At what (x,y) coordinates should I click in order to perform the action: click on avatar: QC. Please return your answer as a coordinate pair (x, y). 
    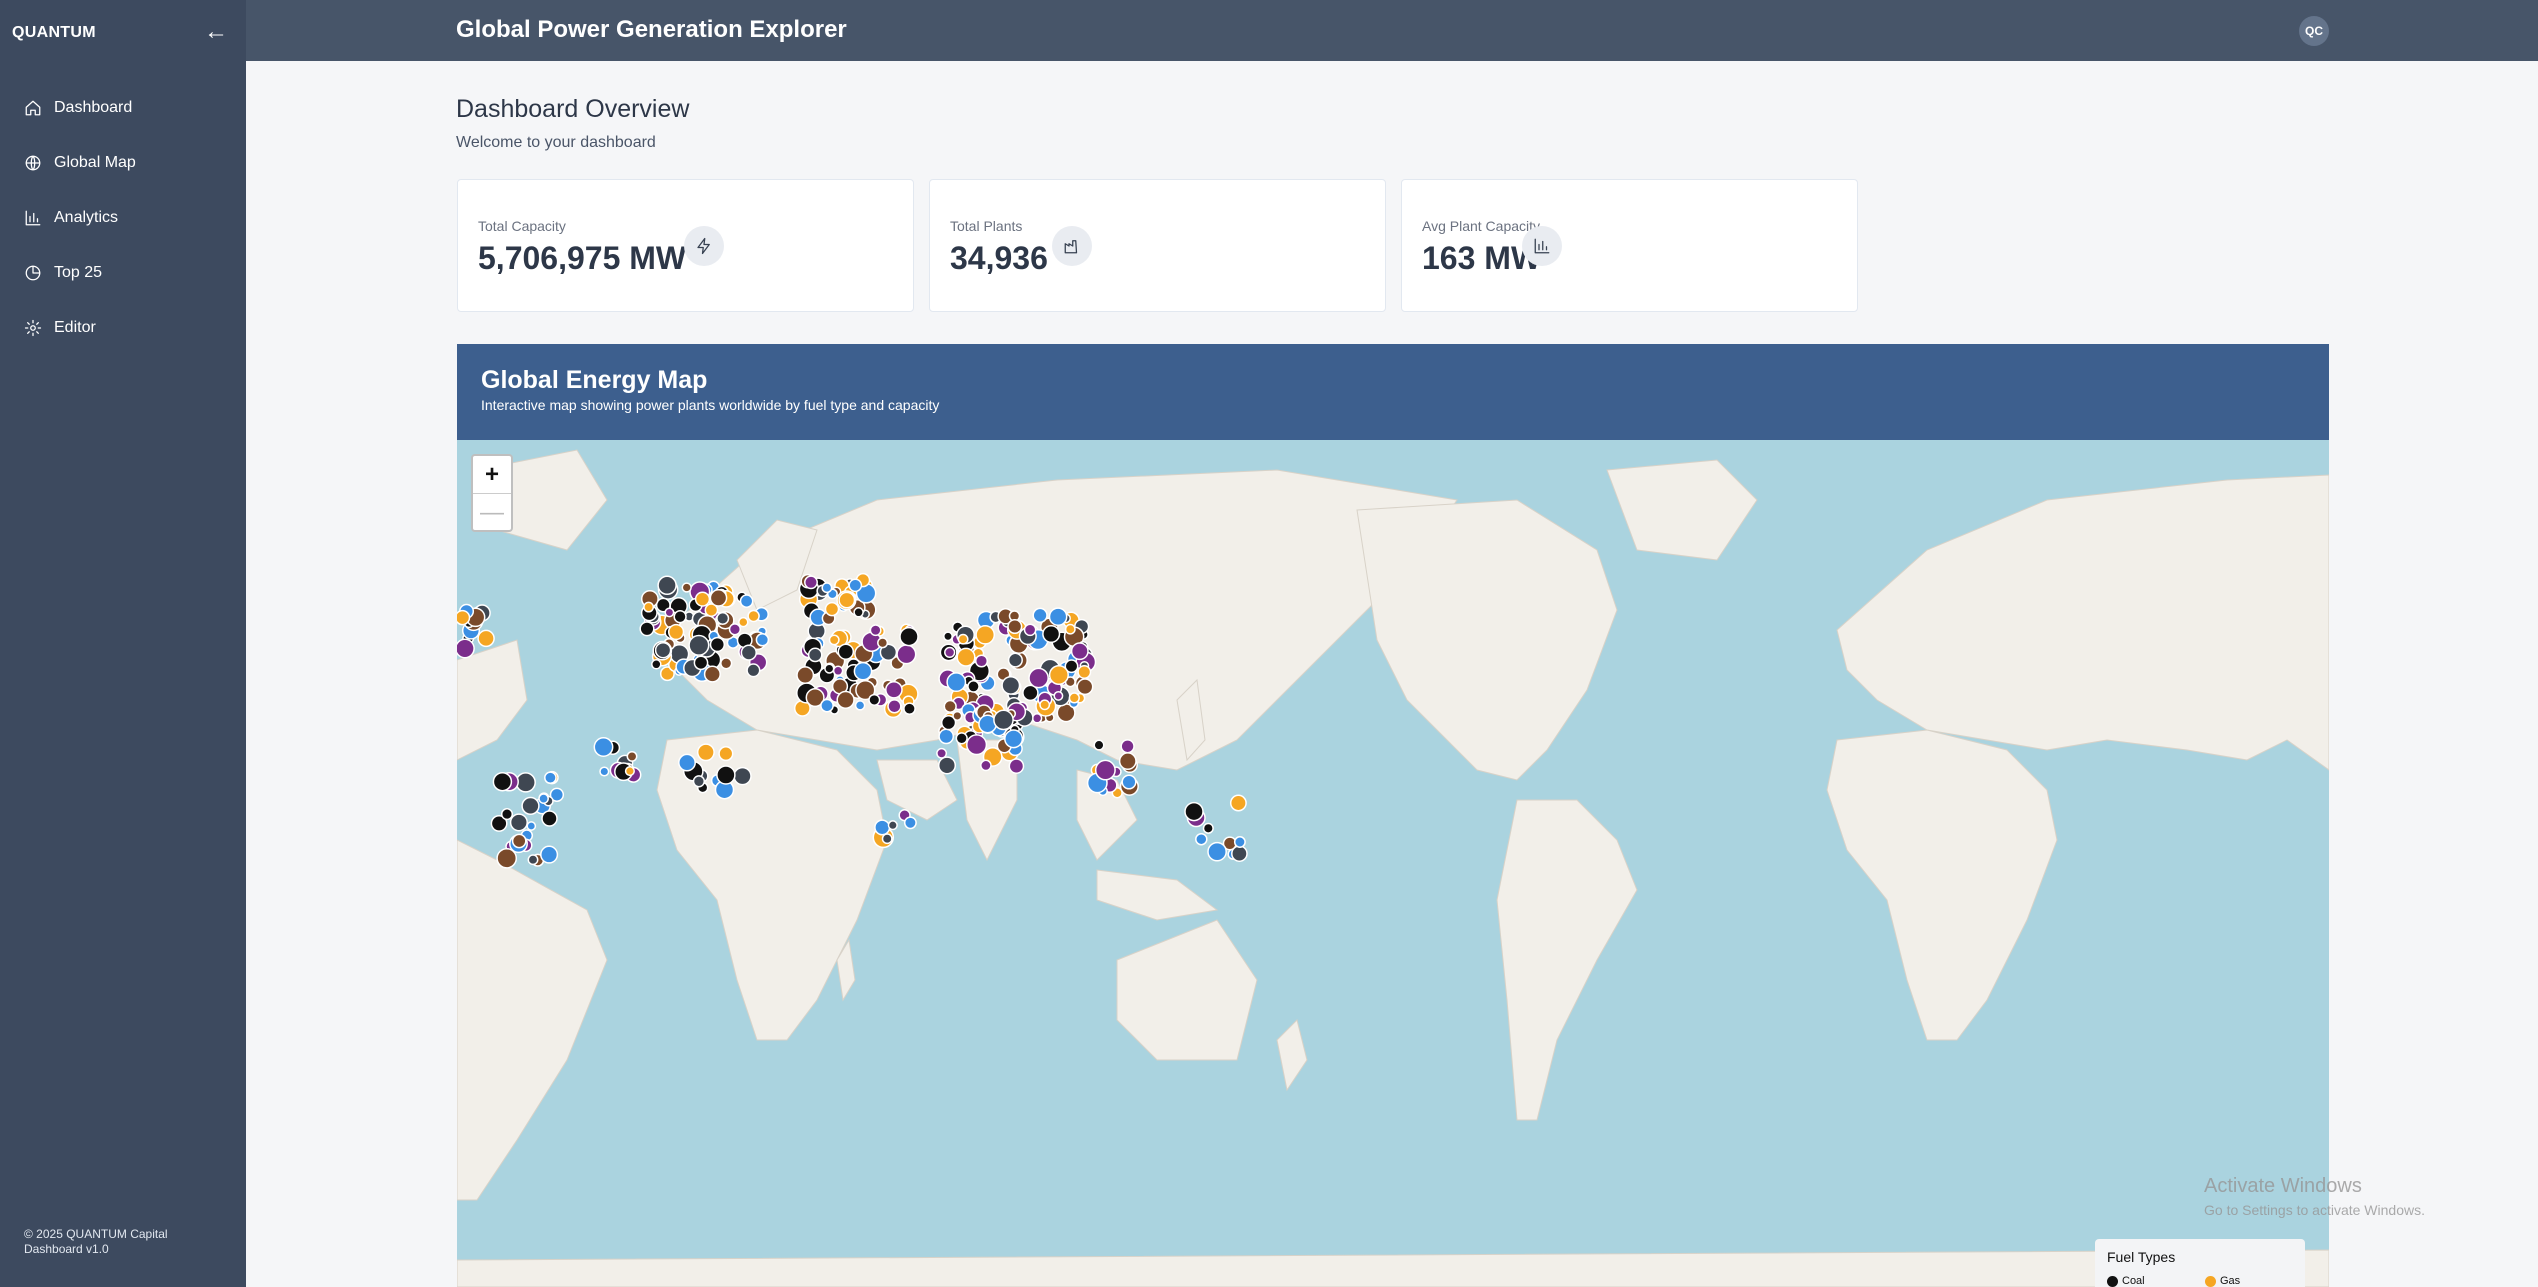
    Looking at the image, I should click on (2314, 31).